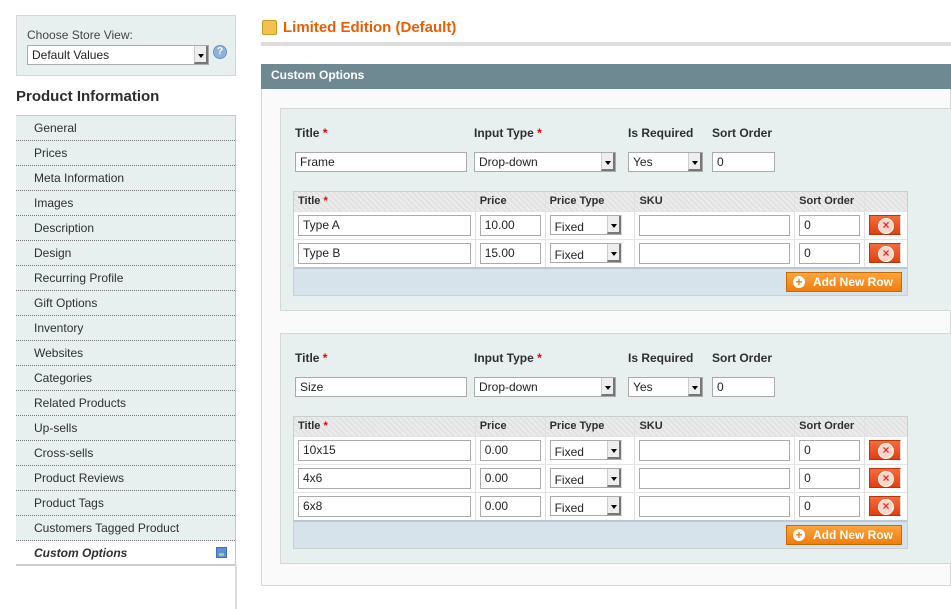 This screenshot has width=951, height=609. Describe the element at coordinates (384, 225) in the screenshot. I see `value-title-input: Type A` at that location.